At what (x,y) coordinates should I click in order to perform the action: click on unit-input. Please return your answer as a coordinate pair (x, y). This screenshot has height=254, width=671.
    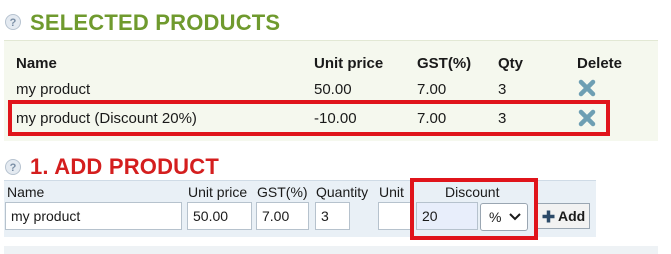
    Looking at the image, I should click on (396, 216).